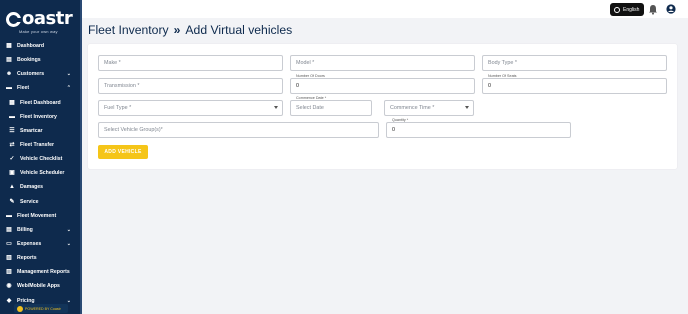 Image resolution: width=688 pixels, height=314 pixels. Describe the element at coordinates (190, 86) in the screenshot. I see `transmission-field: Transmission *` at that location.